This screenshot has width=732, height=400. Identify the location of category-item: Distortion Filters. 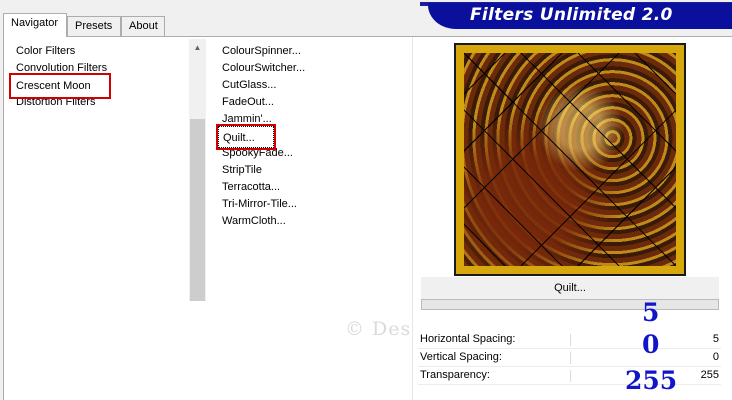
(102, 102).